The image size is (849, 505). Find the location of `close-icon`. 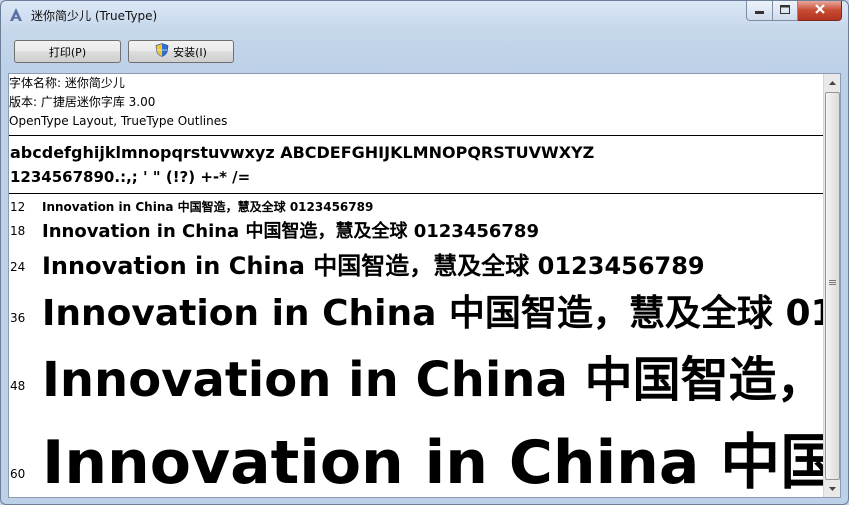

close-icon is located at coordinates (819, 10).